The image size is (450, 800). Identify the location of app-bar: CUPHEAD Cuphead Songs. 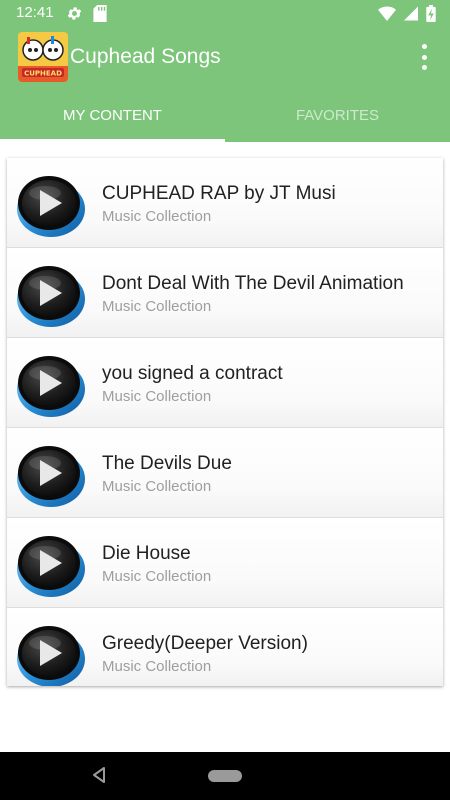
(225, 57).